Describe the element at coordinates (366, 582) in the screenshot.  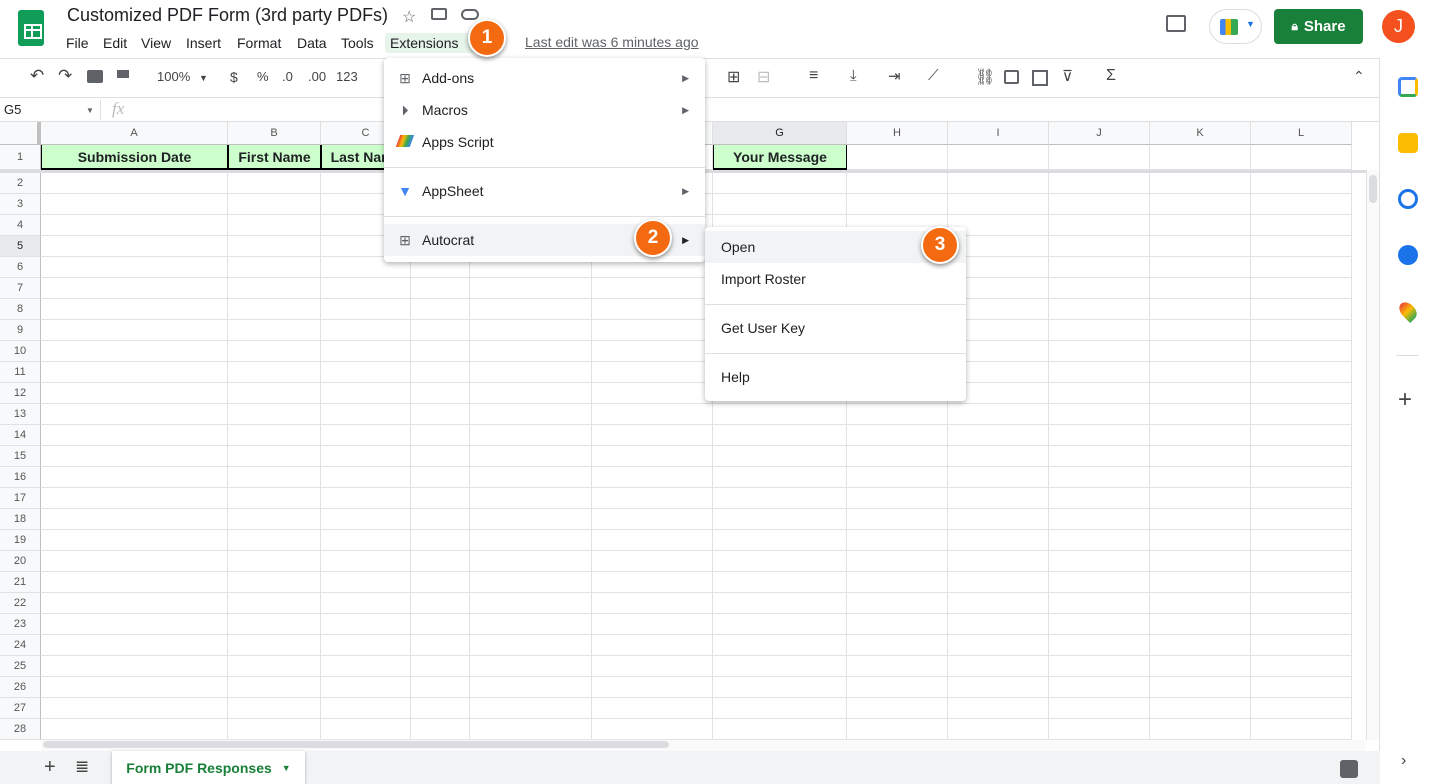
I see `cell-c21` at that location.